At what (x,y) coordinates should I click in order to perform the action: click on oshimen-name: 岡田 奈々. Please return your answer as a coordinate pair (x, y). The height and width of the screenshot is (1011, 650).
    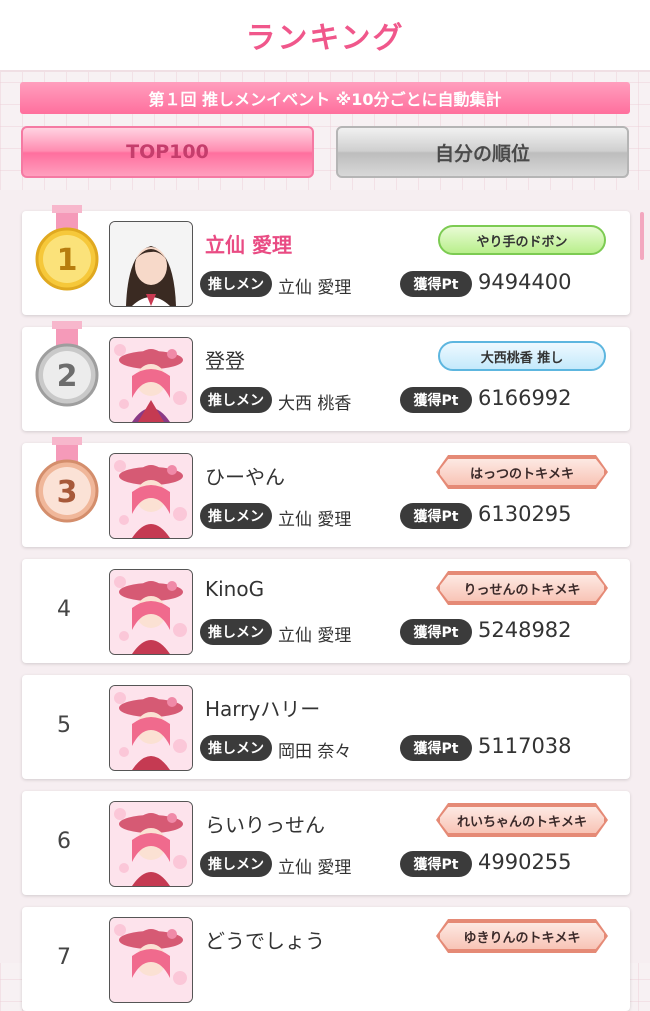
    Looking at the image, I should click on (315, 752).